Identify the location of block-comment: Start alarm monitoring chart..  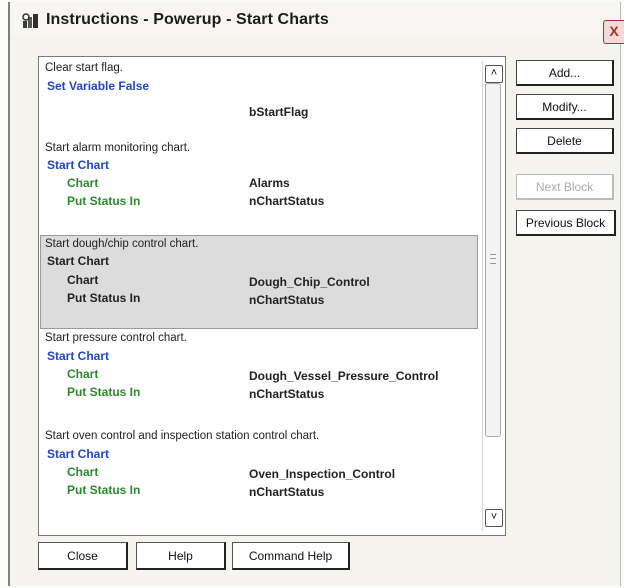
(118, 148).